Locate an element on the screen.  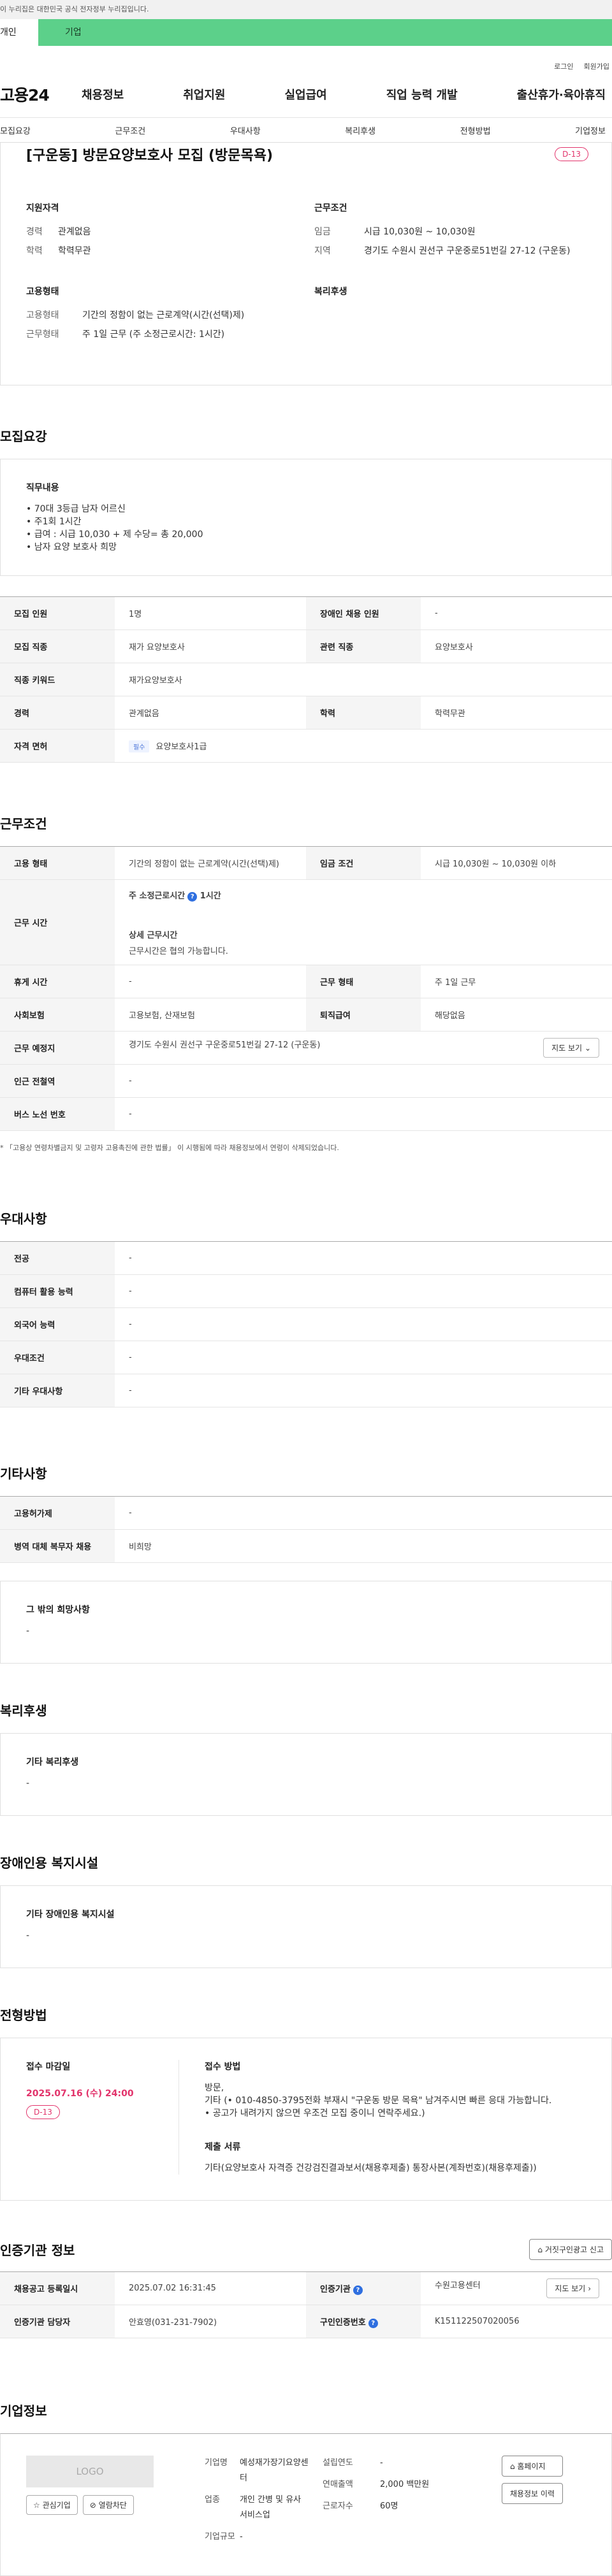
etc-value: - is located at coordinates (363, 1513).